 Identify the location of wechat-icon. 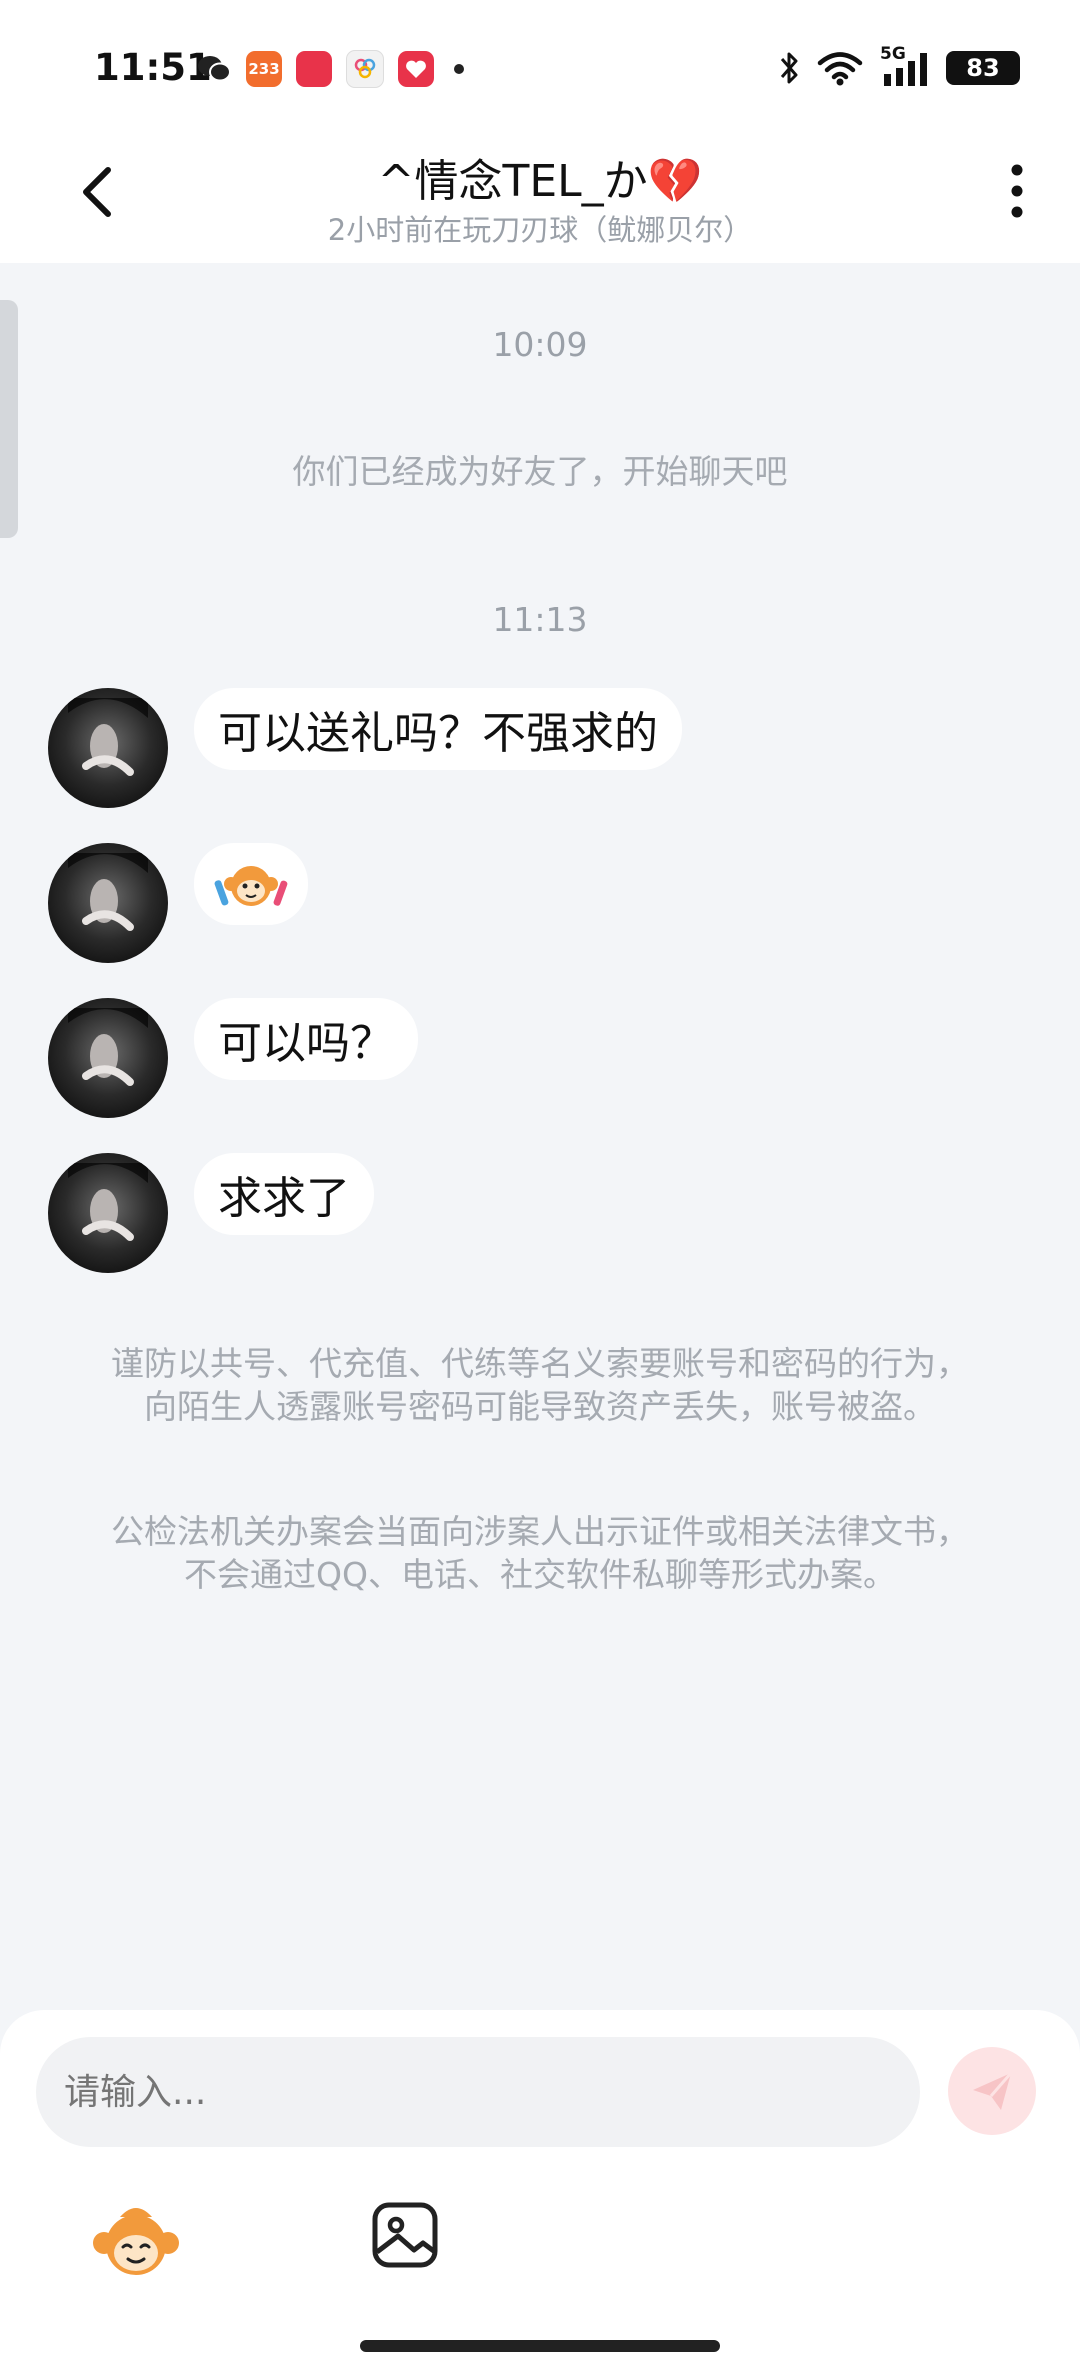
(214, 69).